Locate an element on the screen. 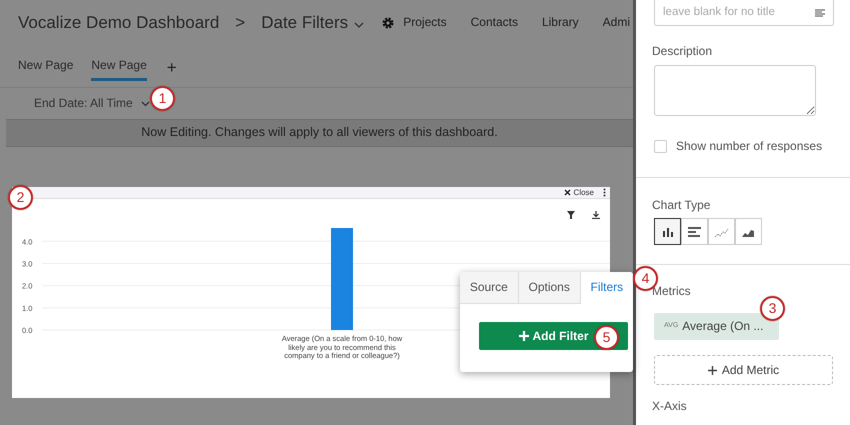 The height and width of the screenshot is (425, 850). bar-chart-button is located at coordinates (667, 231).